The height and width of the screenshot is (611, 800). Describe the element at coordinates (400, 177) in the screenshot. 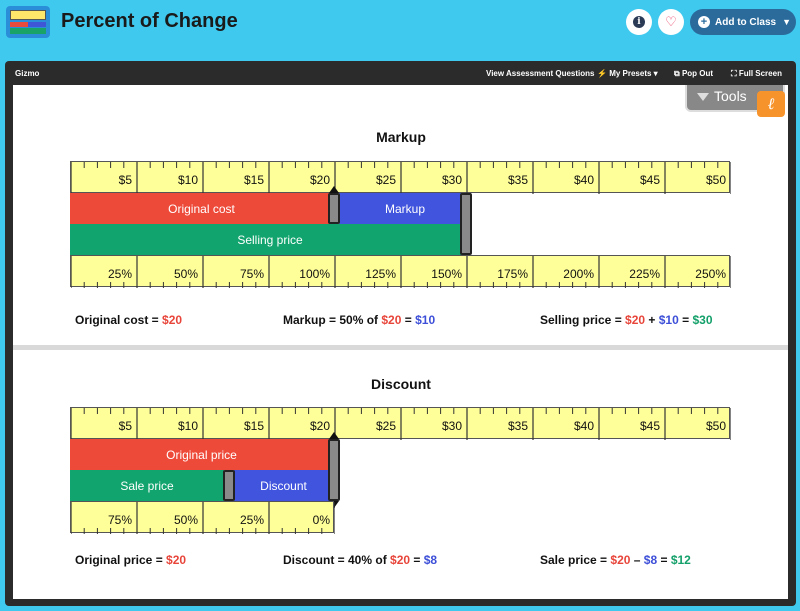

I see `markup-dollar-ruler: $5 $10 $15 $20 $25 $30 $35 $40 $45 $50` at that location.